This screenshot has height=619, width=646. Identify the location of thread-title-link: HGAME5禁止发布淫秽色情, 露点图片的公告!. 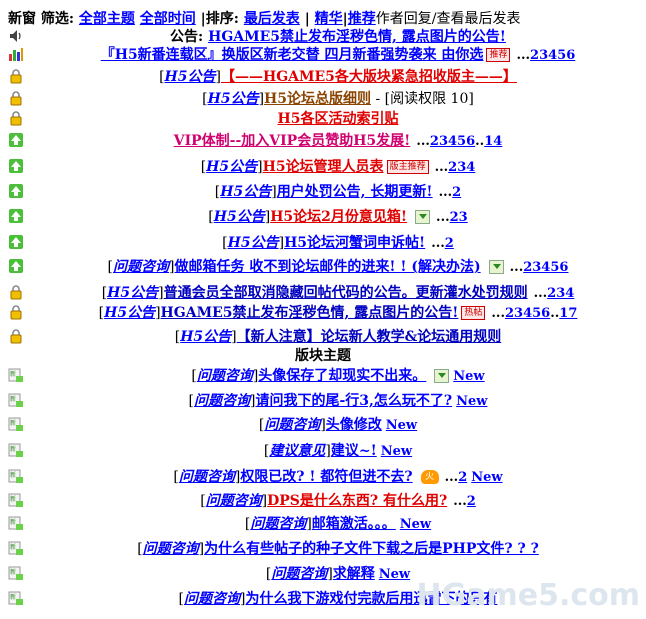
(310, 313).